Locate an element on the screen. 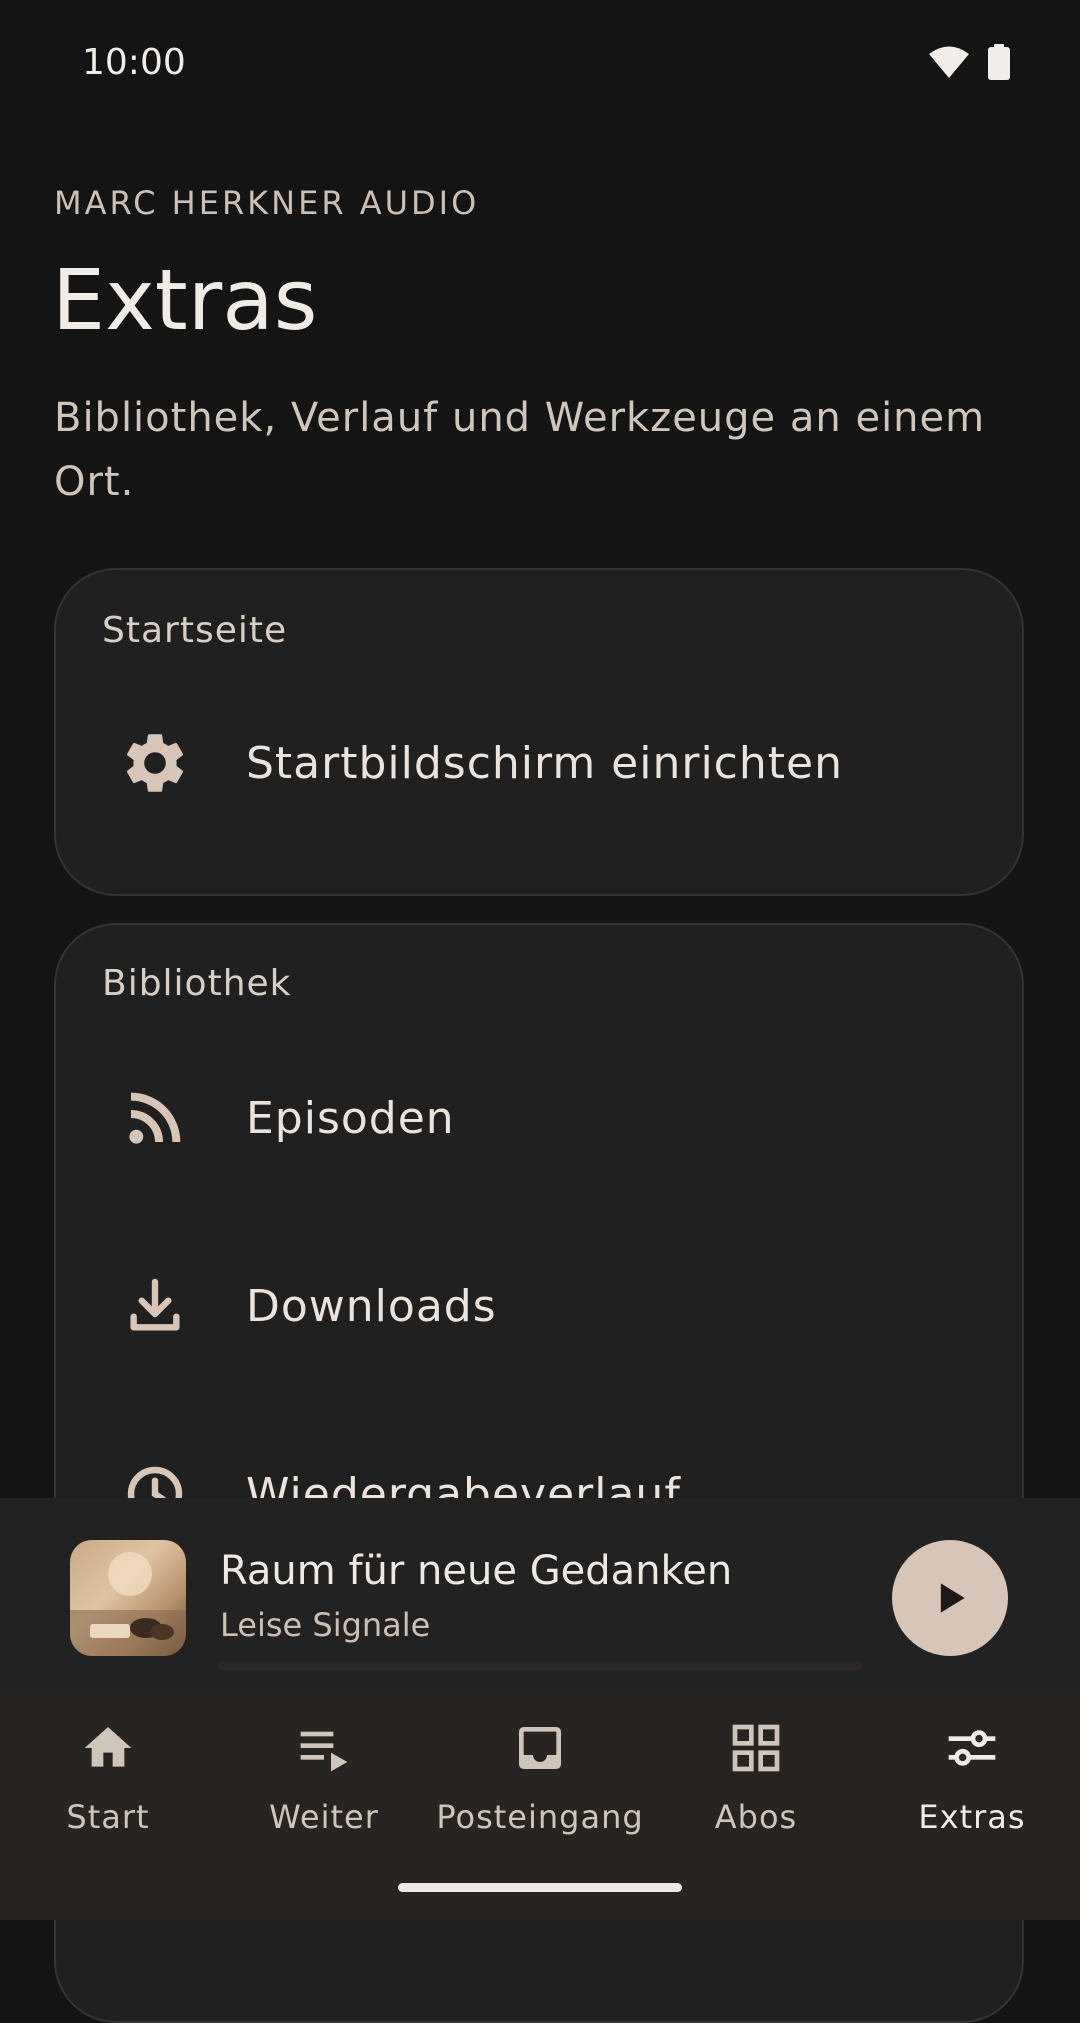 The height and width of the screenshot is (2023, 1080). player-title: Raum für neue Gedanken is located at coordinates (476, 1571).